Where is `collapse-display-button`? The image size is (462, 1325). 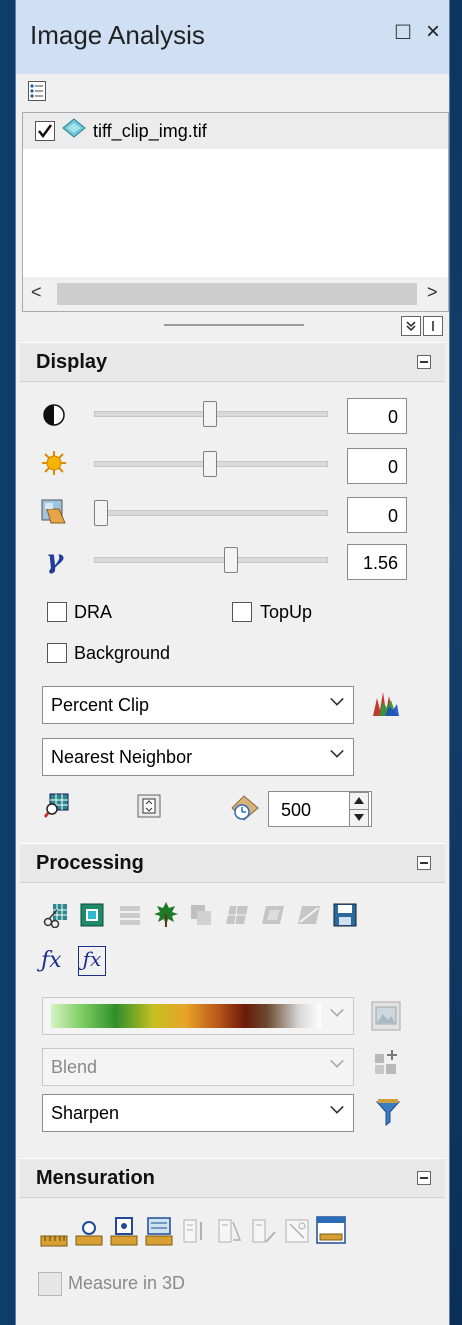
collapse-display-button is located at coordinates (424, 362).